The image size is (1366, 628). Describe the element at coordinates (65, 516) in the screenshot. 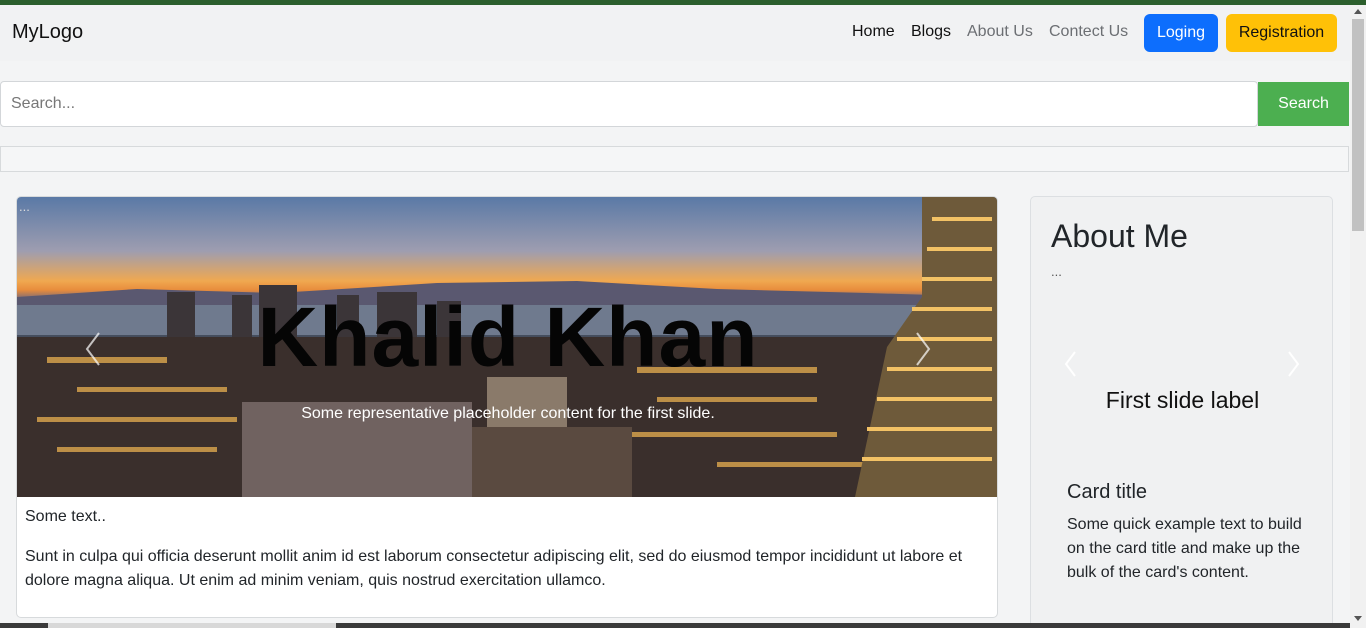

I see `card-short-text: Some text..` at that location.